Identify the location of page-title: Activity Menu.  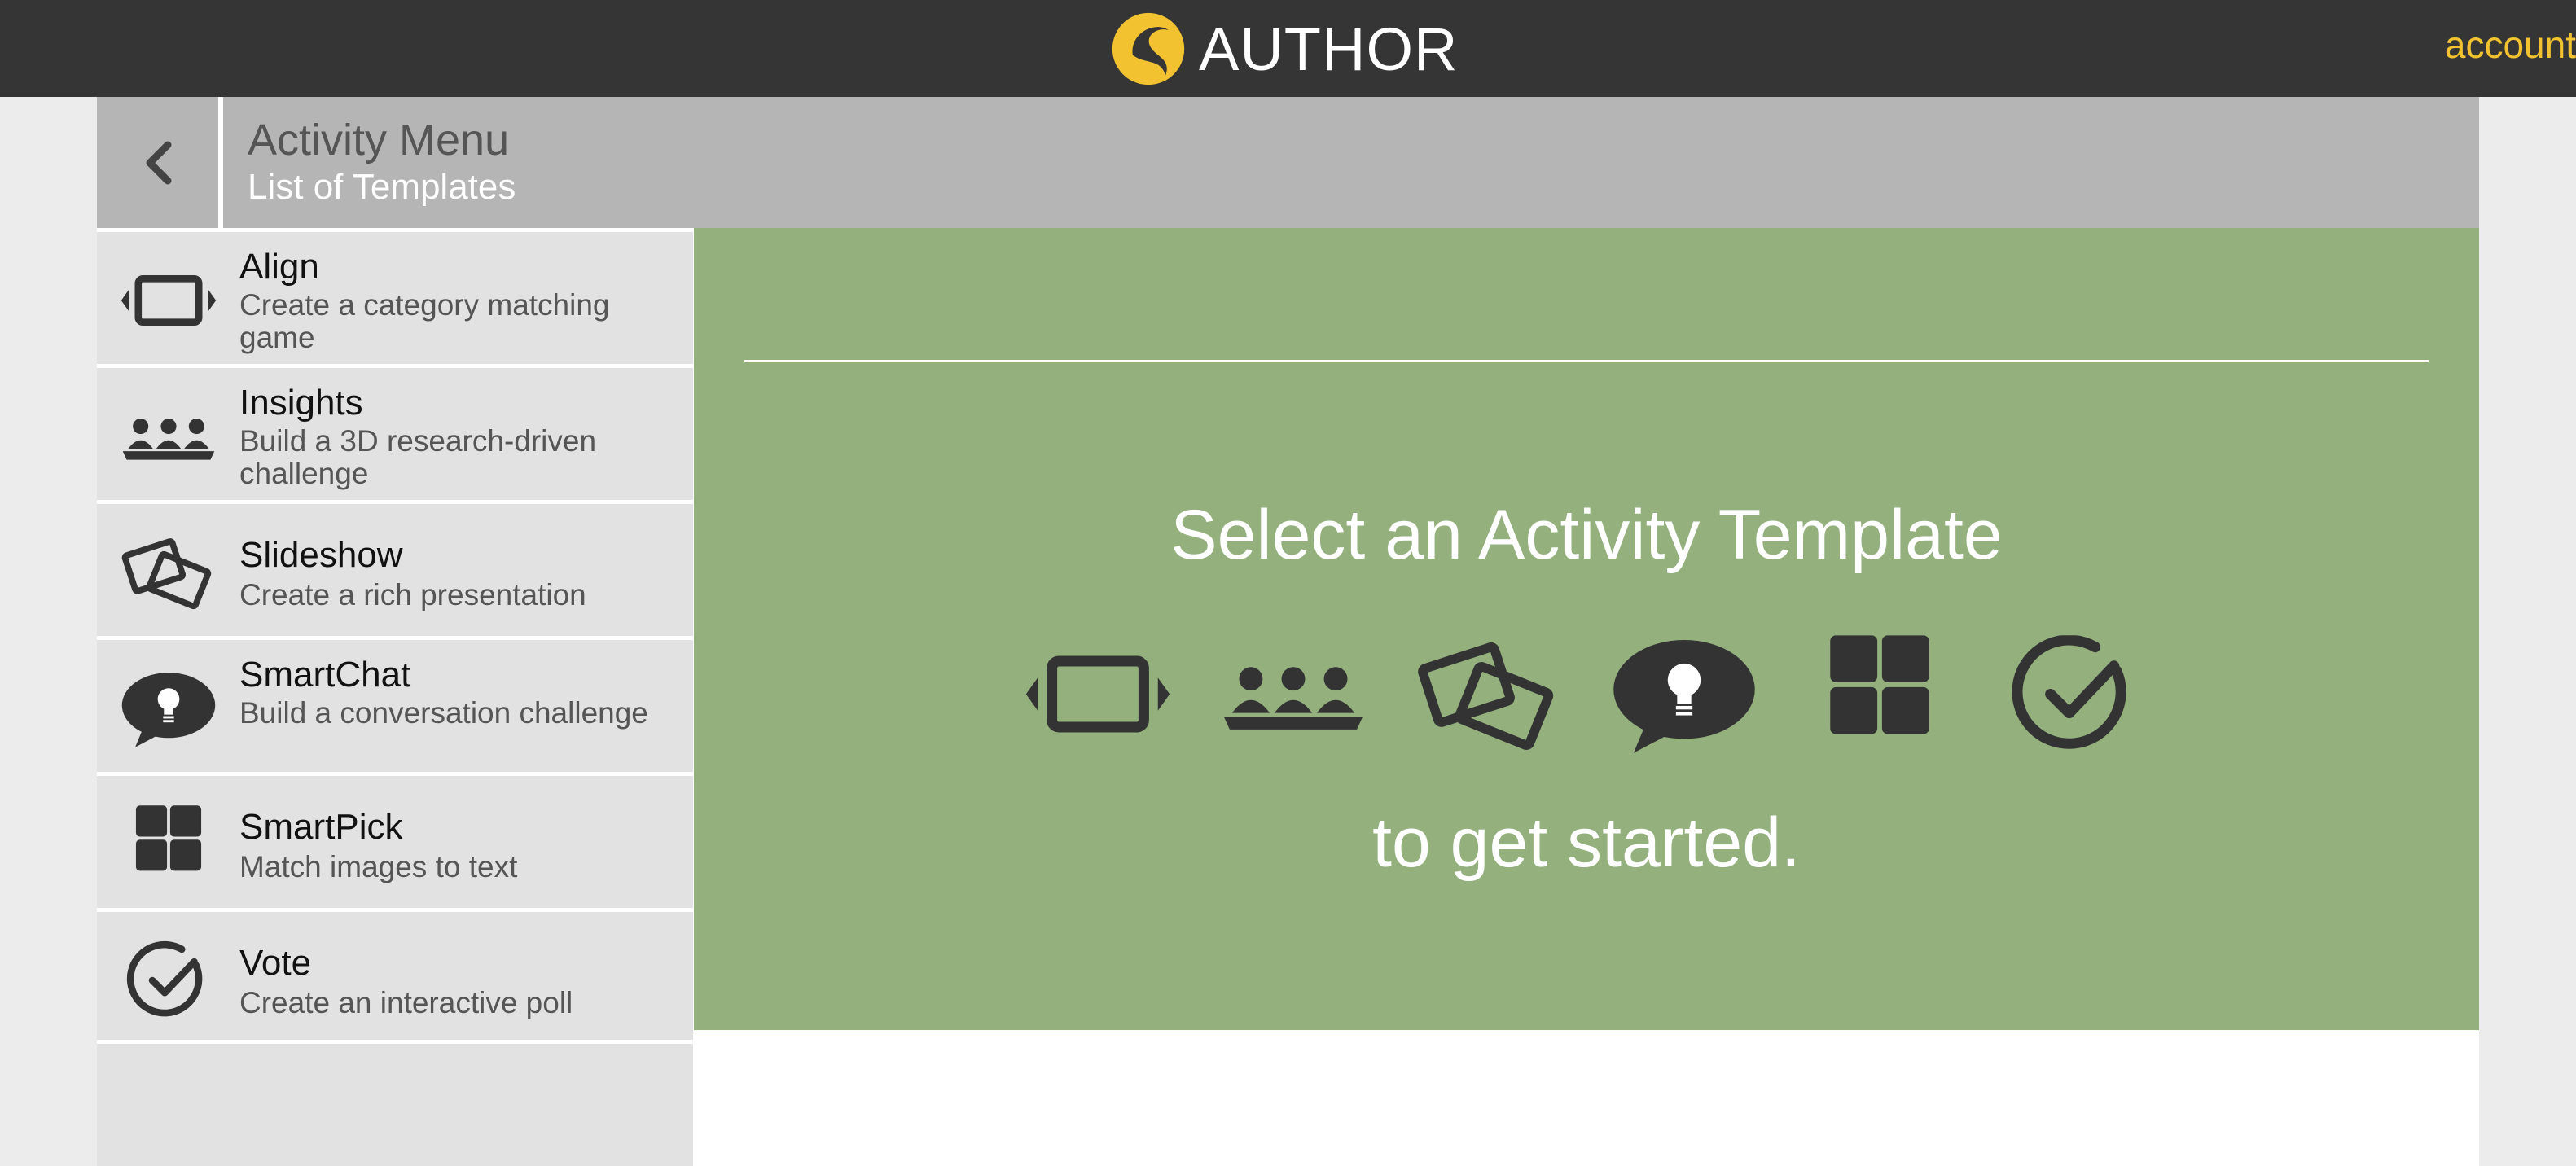
(379, 140).